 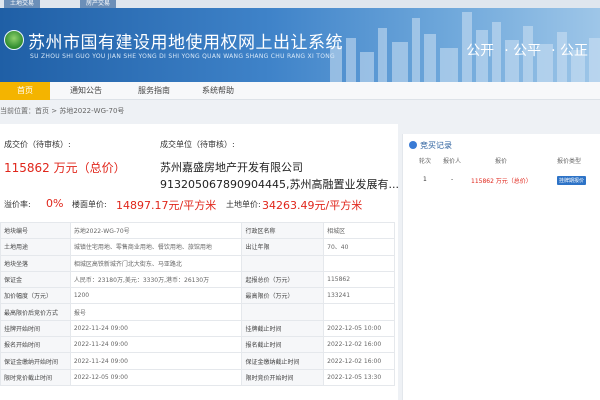 I want to click on info-cell-v1: 苏地2022-WG-70号, so click(x=156, y=230).